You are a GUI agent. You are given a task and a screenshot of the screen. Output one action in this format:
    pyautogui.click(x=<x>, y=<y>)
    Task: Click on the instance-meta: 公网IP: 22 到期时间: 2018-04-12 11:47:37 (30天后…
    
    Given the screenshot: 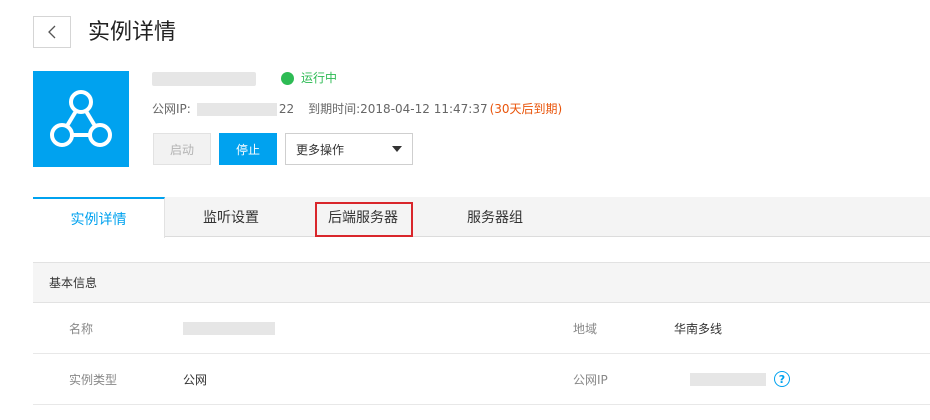 What is the action you would take?
    pyautogui.click(x=357, y=109)
    